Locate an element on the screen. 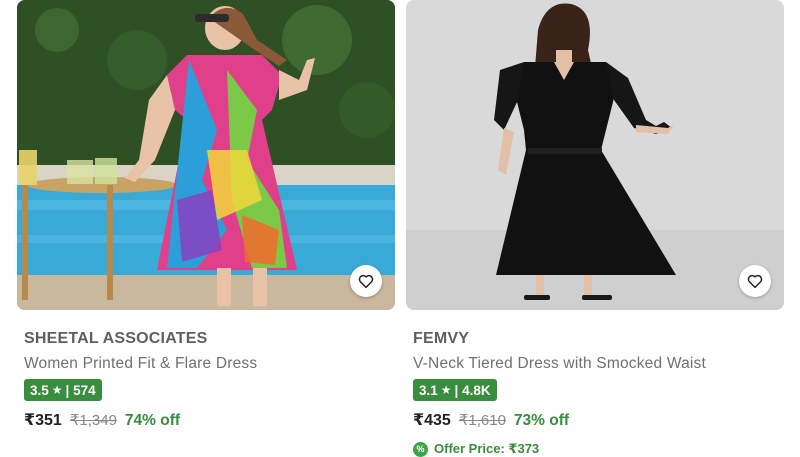  rating-value: 3.1 is located at coordinates (428, 390).